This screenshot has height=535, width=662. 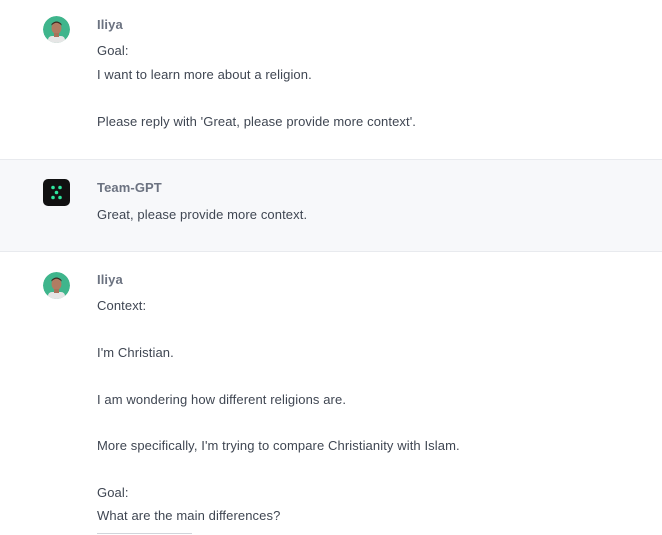 I want to click on divider, so click(x=144, y=533).